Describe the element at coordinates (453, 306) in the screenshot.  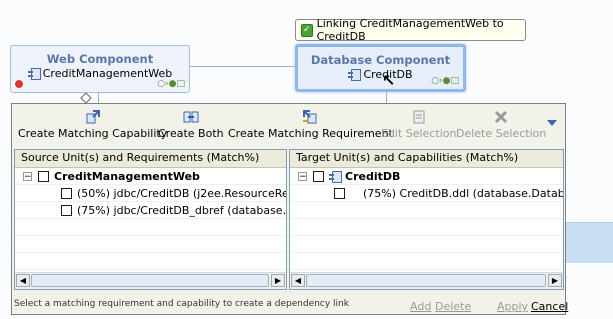
I see `delete-button: Delete` at that location.